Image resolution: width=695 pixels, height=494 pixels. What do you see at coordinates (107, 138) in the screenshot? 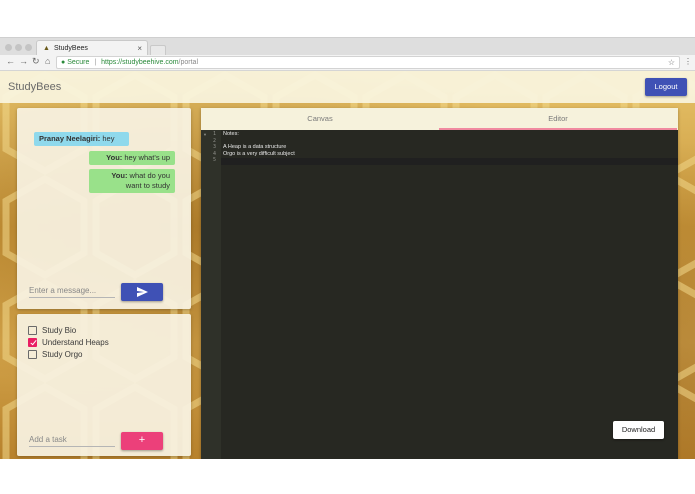
I see `message-text: hey` at bounding box center [107, 138].